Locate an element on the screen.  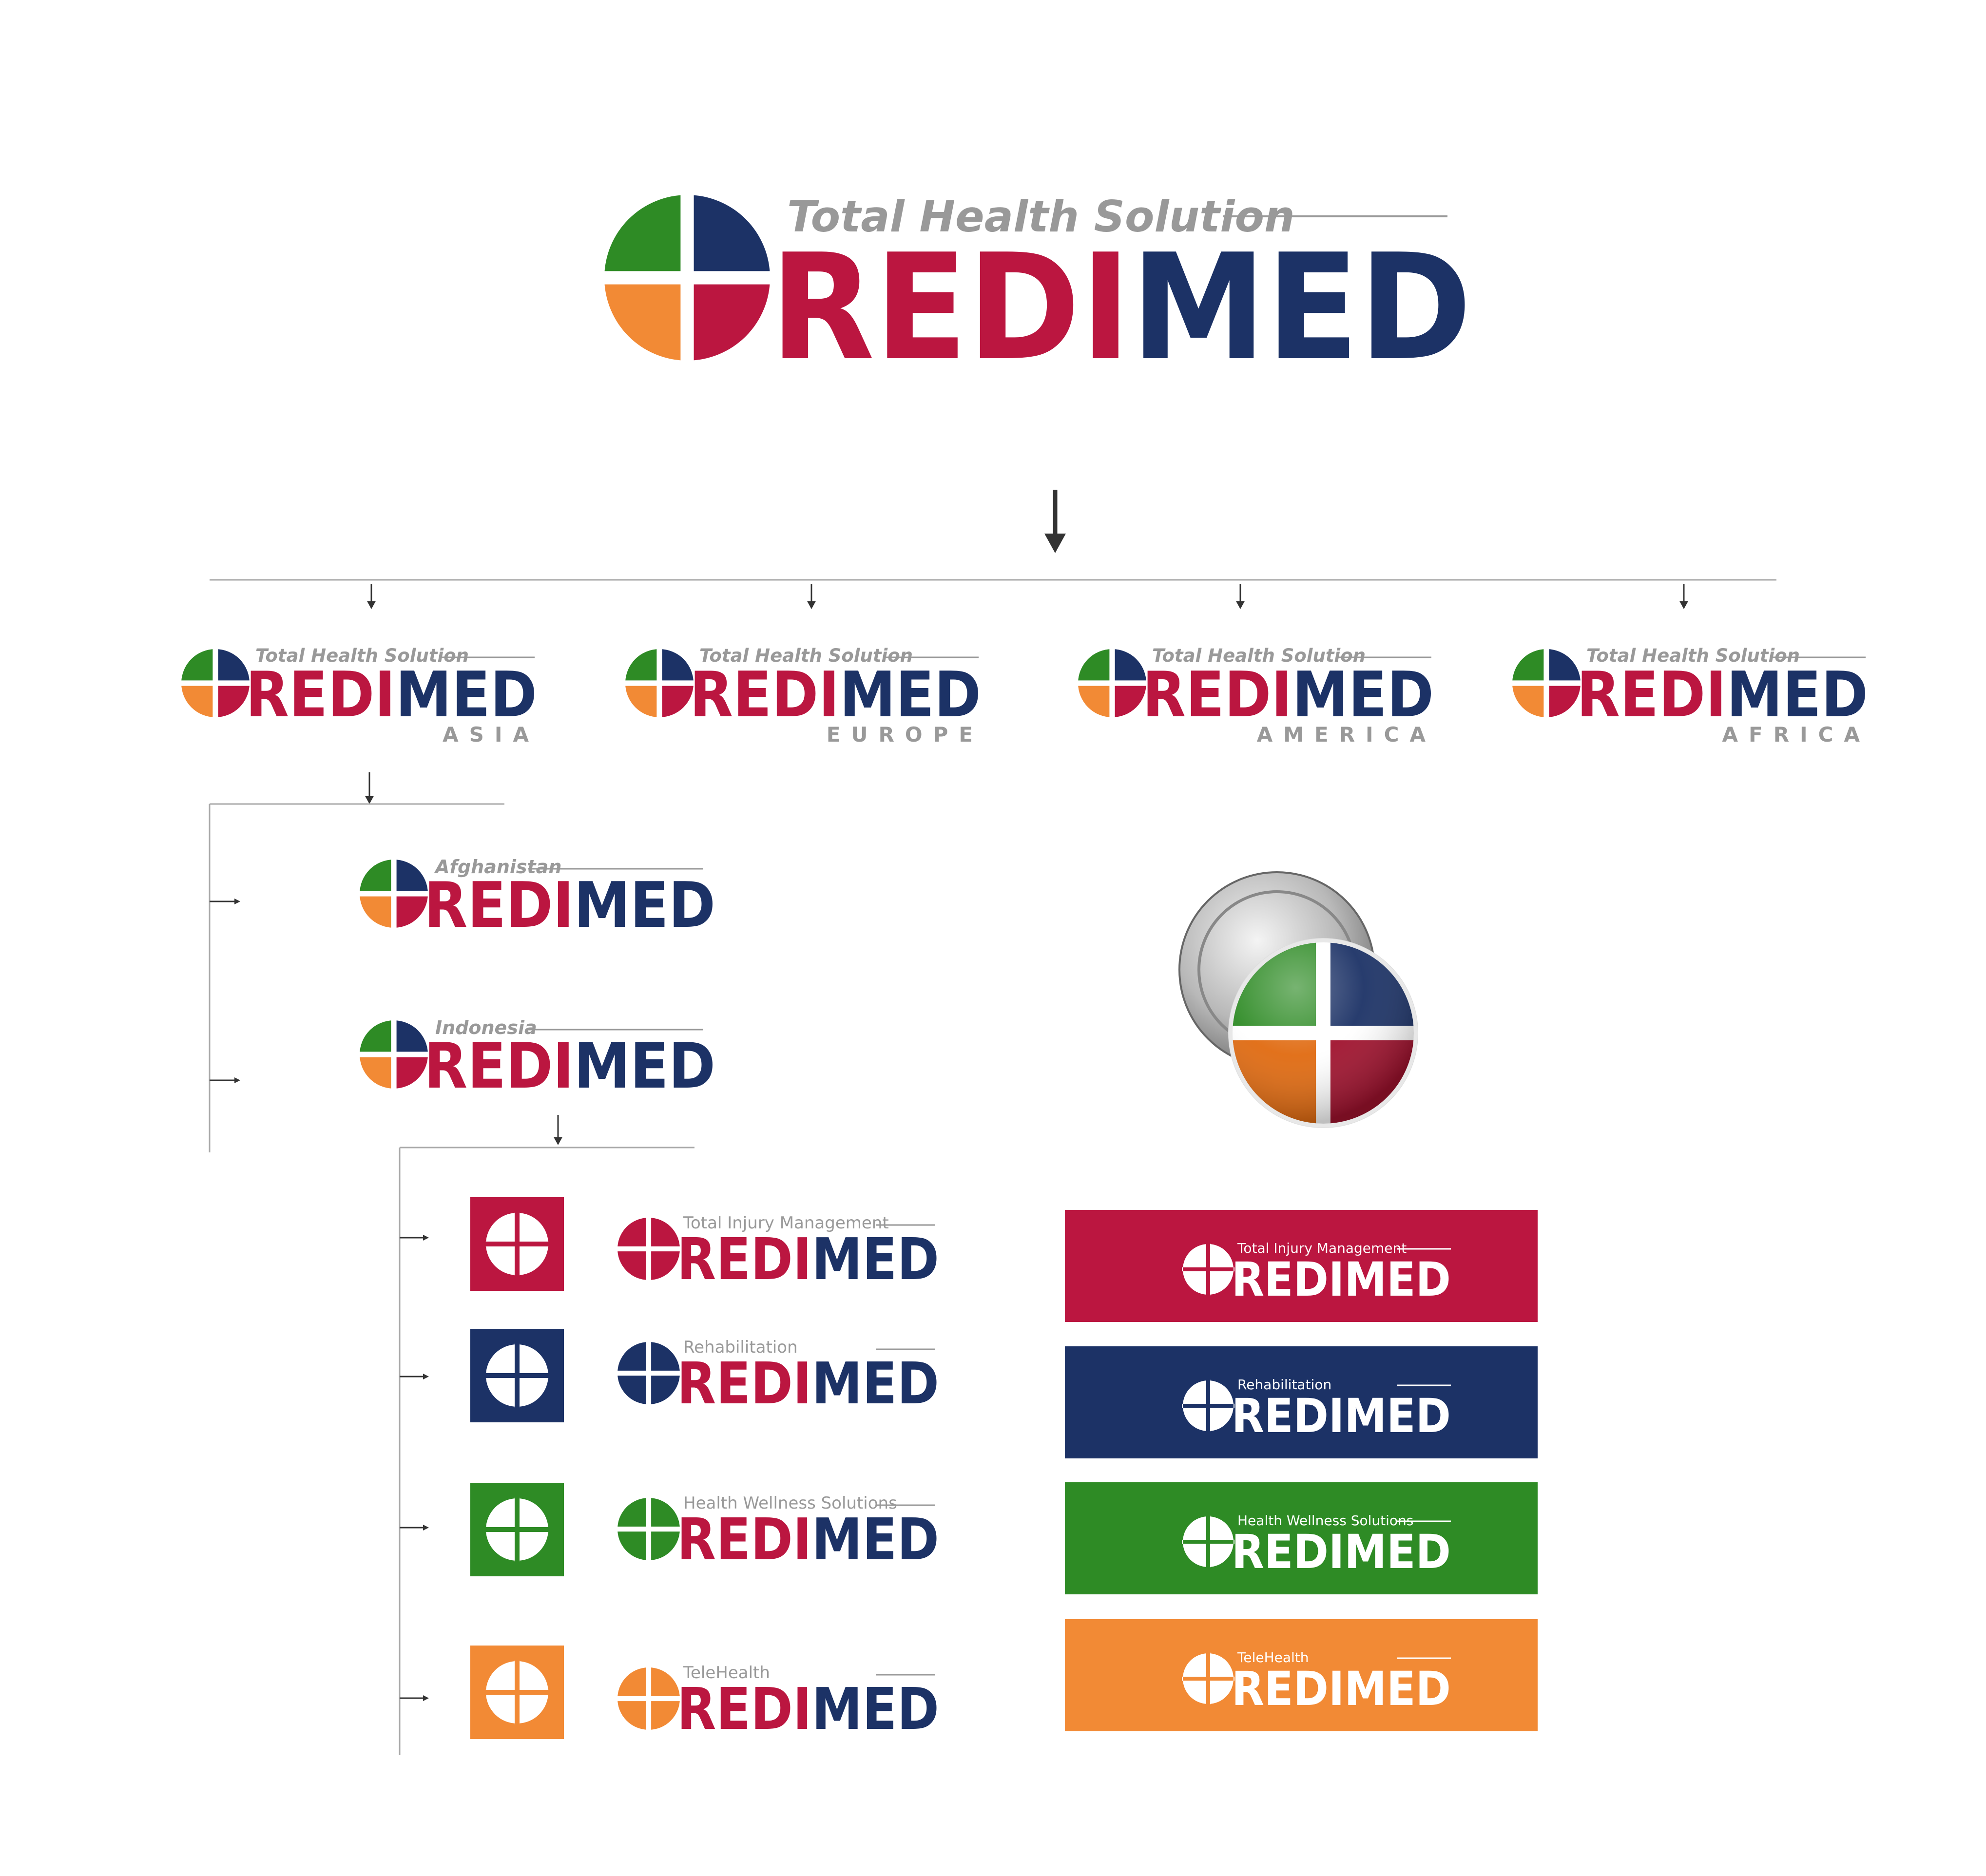
service-logo-health-wellness-solutions: Health Wellness SolutionsREDIMED is located at coordinates (778, 1533).